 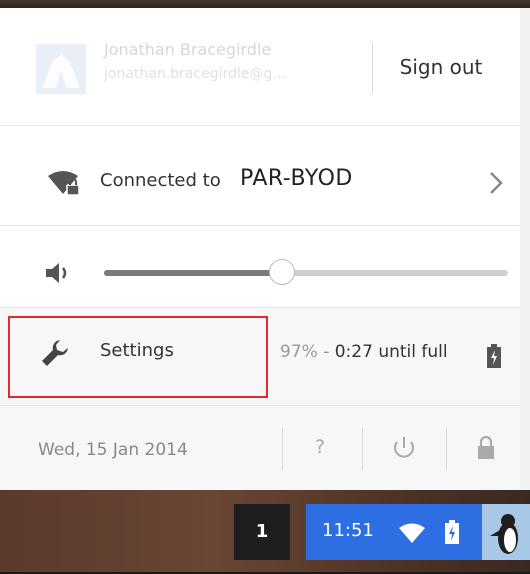 What do you see at coordinates (348, 530) in the screenshot?
I see `clock: 11:51` at bounding box center [348, 530].